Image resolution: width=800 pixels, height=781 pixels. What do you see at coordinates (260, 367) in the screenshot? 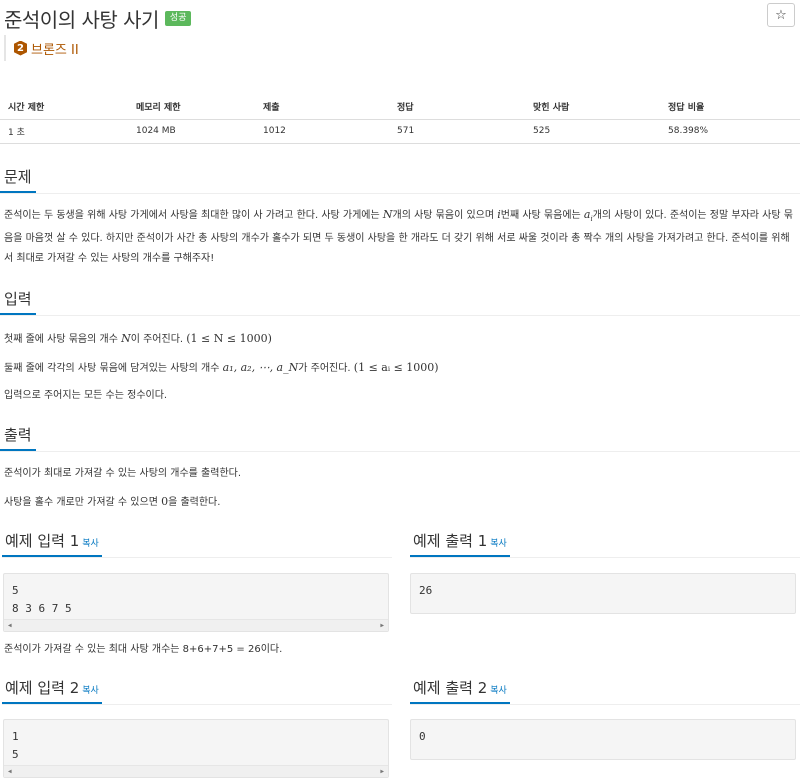
I see `math-sequence: a₁, a₂, ⋯, a_N` at bounding box center [260, 367].